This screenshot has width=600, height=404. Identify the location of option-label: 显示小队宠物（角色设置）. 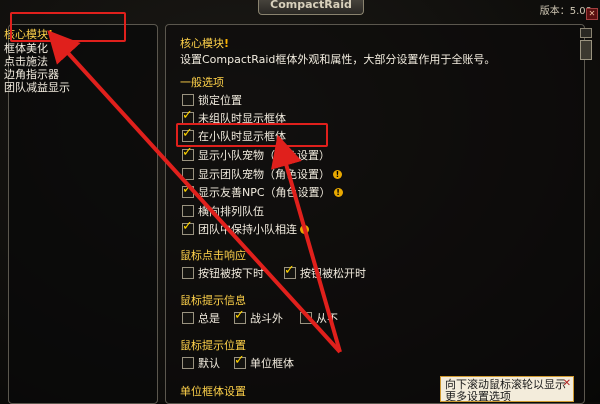
(264, 155).